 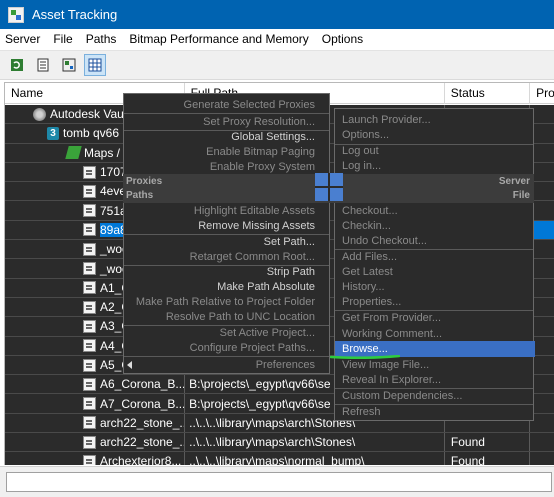 What do you see at coordinates (365, 357) in the screenshot?
I see `annotation-underline` at bounding box center [365, 357].